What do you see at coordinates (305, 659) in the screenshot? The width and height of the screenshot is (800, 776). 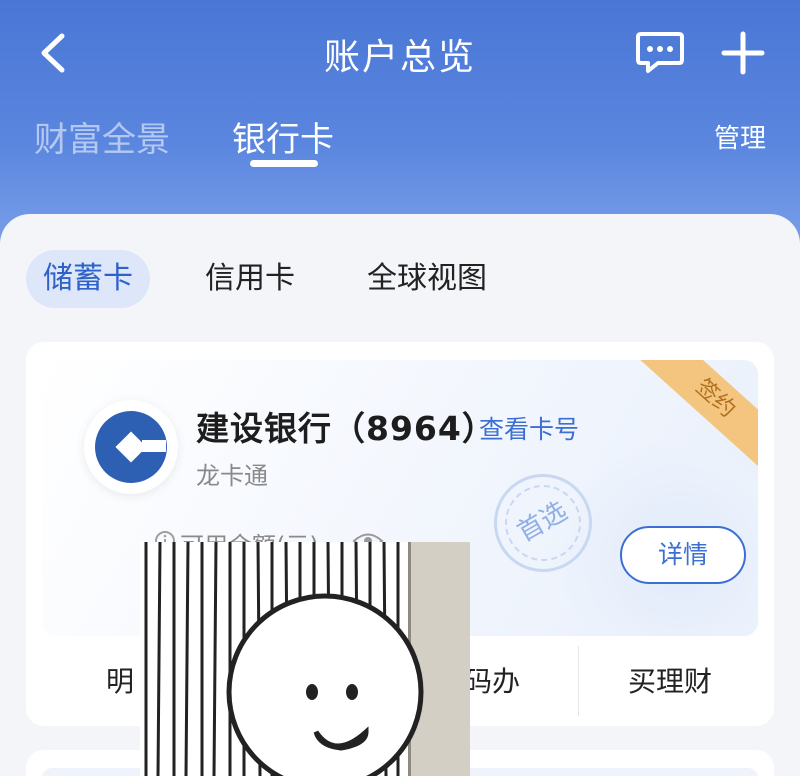 I see `sticker-overlay-image` at bounding box center [305, 659].